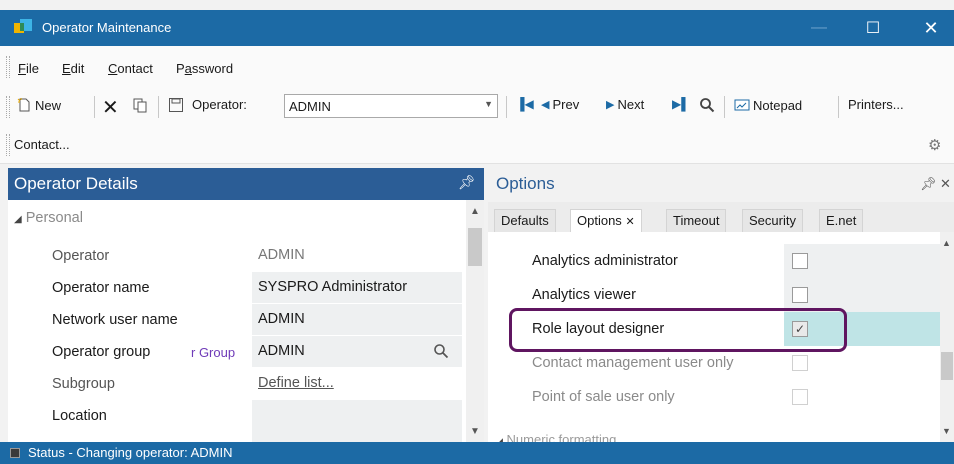  Describe the element at coordinates (606, 220) in the screenshot. I see `tab-options: Options ✕` at that location.